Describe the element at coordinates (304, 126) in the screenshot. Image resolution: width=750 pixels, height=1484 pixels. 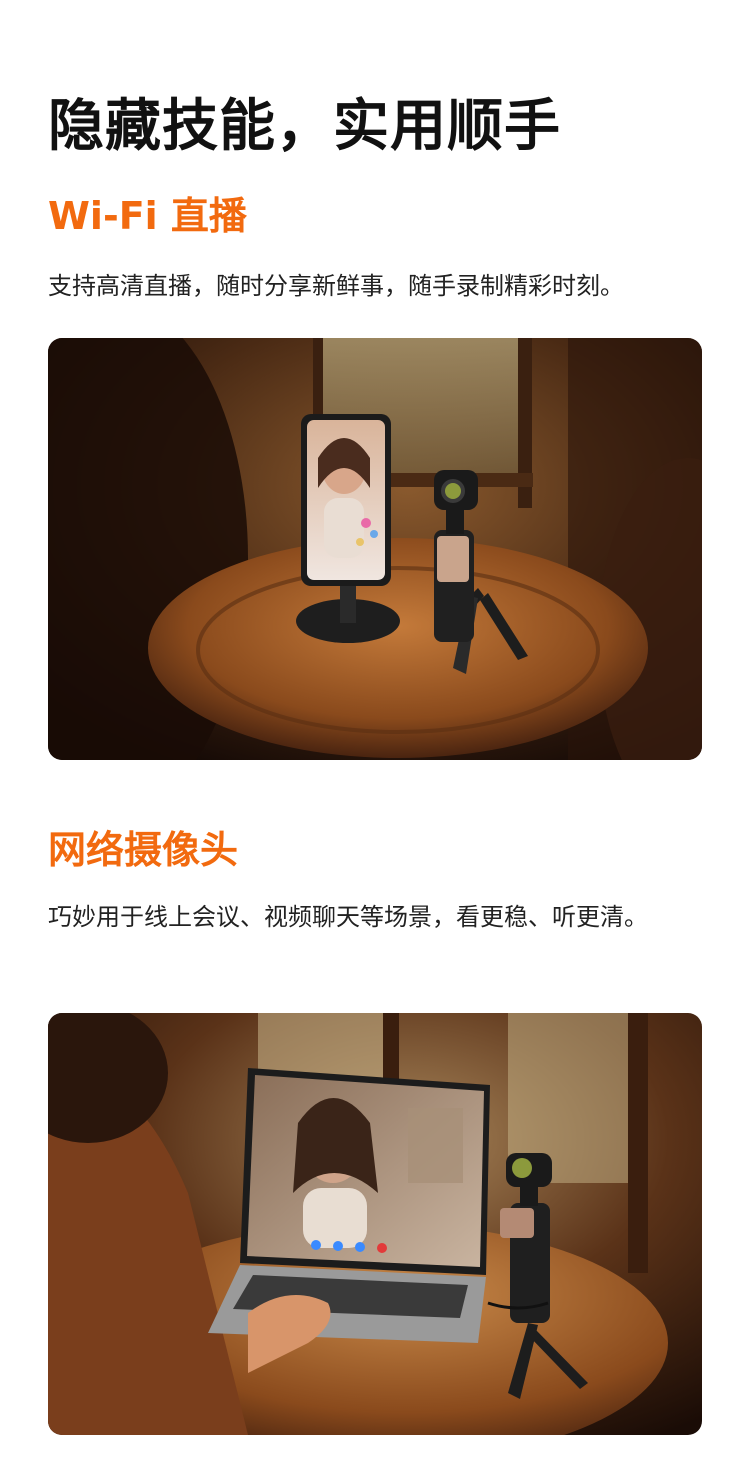
I see `page-title: 隐藏技能，实用顺手` at that location.